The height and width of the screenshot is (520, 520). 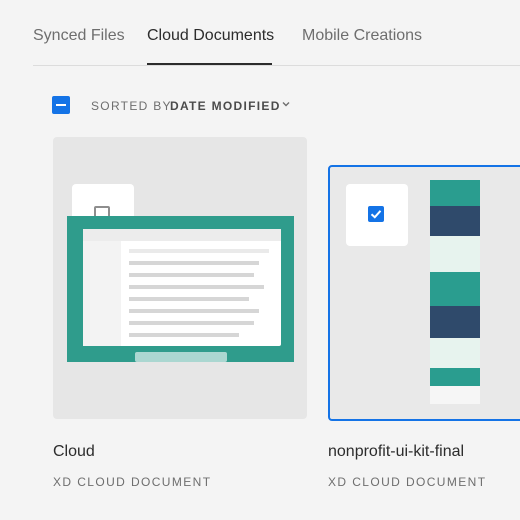 I want to click on chevron-down-icon, so click(x=286, y=104).